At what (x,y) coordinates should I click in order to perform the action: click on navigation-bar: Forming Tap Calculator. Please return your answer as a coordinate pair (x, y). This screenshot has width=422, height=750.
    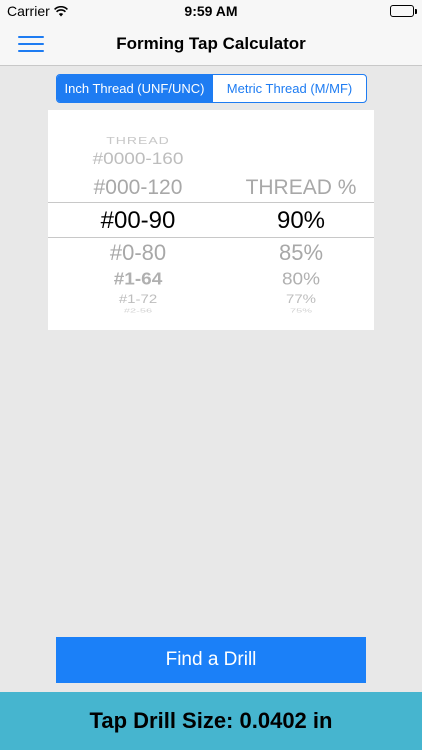
    Looking at the image, I should click on (211, 44).